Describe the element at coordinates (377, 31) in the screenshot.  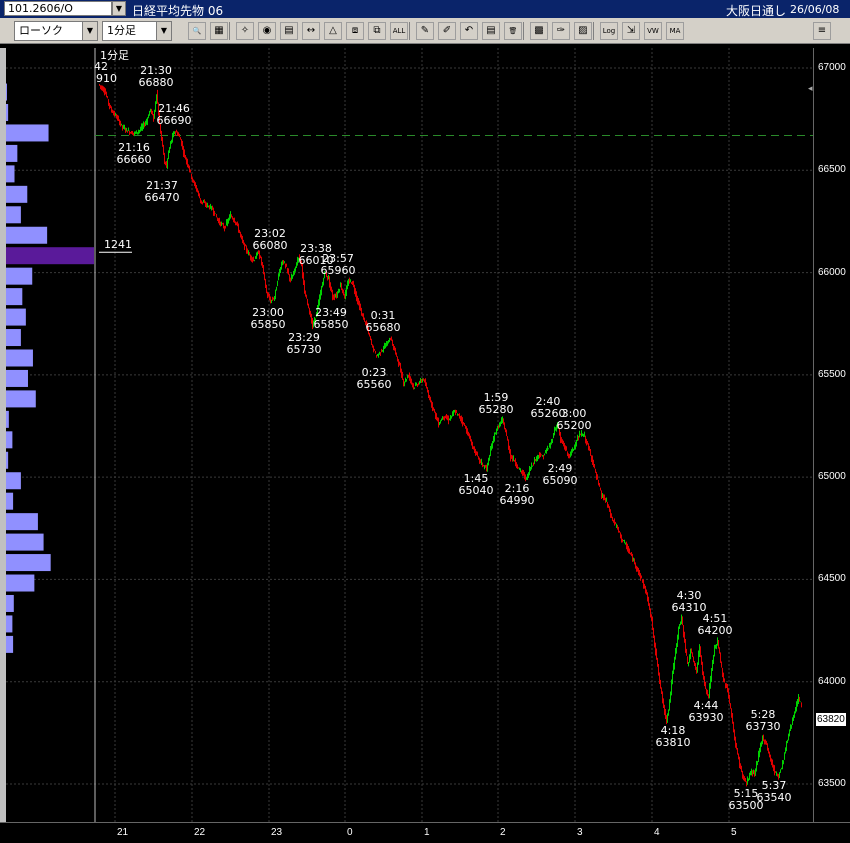
I see `tool-g-icon: ⧉` at that location.